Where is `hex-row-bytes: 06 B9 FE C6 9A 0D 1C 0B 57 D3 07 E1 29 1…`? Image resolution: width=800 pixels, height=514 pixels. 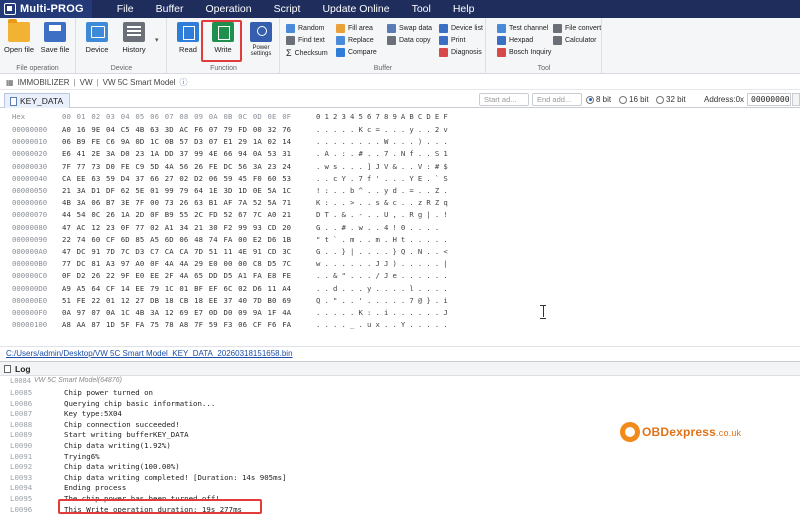
hex-row-bytes: 06 B9 FE C6 9A 0D 1C 0B 57 D3 07 E1 29 1… is located at coordinates (176, 141).